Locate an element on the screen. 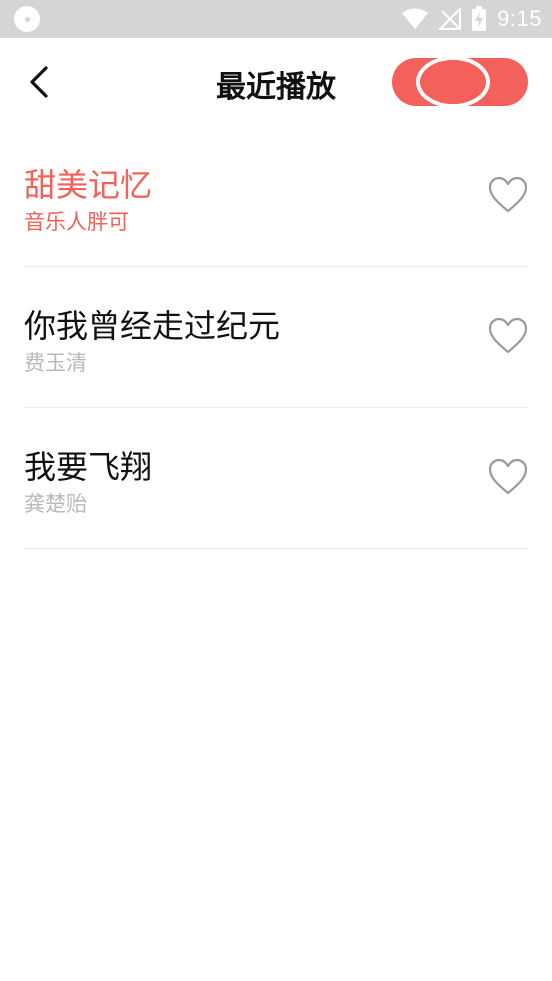  header: 最近播放 is located at coordinates (276, 83).